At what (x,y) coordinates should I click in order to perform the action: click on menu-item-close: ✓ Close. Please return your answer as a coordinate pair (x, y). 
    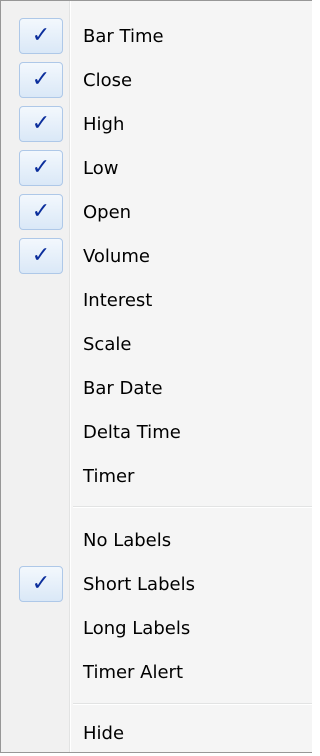
    Looking at the image, I should click on (156, 81).